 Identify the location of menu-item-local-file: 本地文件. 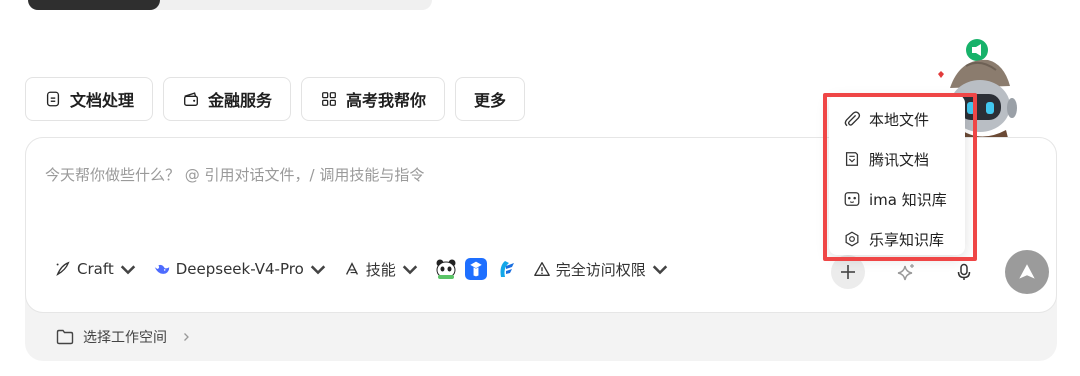
(897, 119).